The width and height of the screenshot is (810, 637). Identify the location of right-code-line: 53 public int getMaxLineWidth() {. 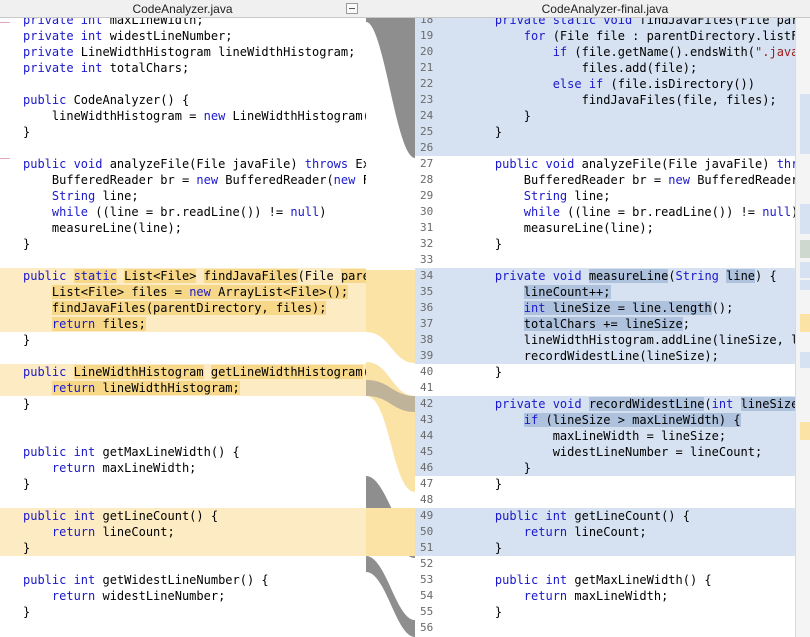
(605, 580).